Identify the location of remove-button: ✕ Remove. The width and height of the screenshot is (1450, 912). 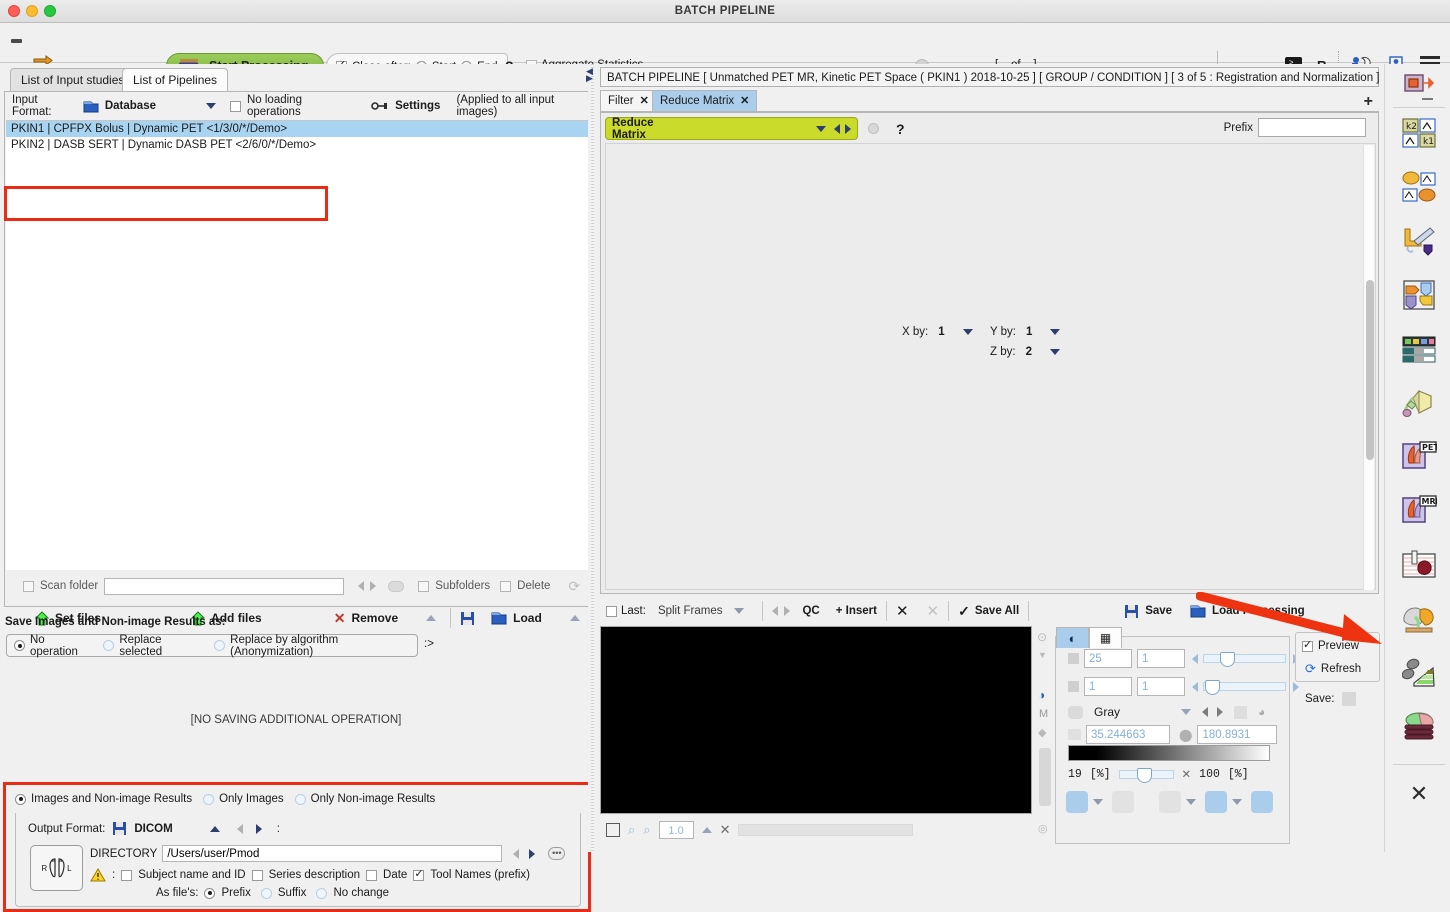
(366, 618).